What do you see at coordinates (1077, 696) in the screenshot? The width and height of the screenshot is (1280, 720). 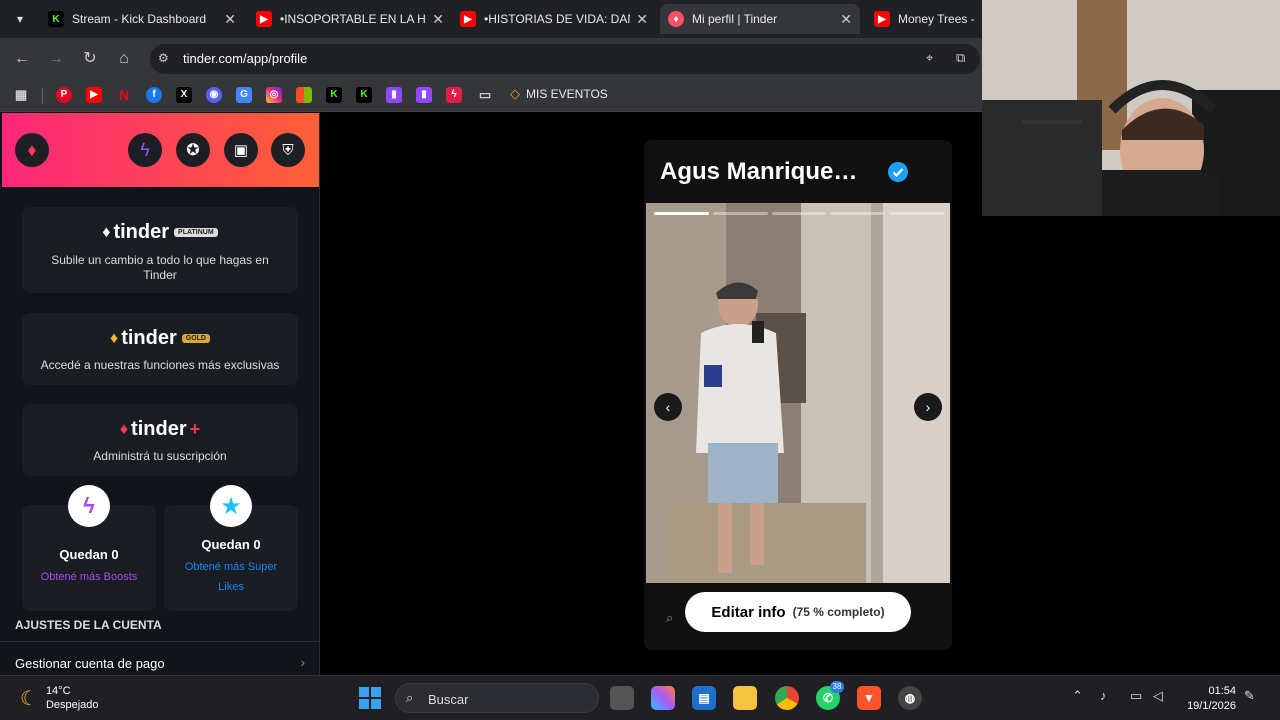 I see `tray-expand-icon: ⌃` at bounding box center [1077, 696].